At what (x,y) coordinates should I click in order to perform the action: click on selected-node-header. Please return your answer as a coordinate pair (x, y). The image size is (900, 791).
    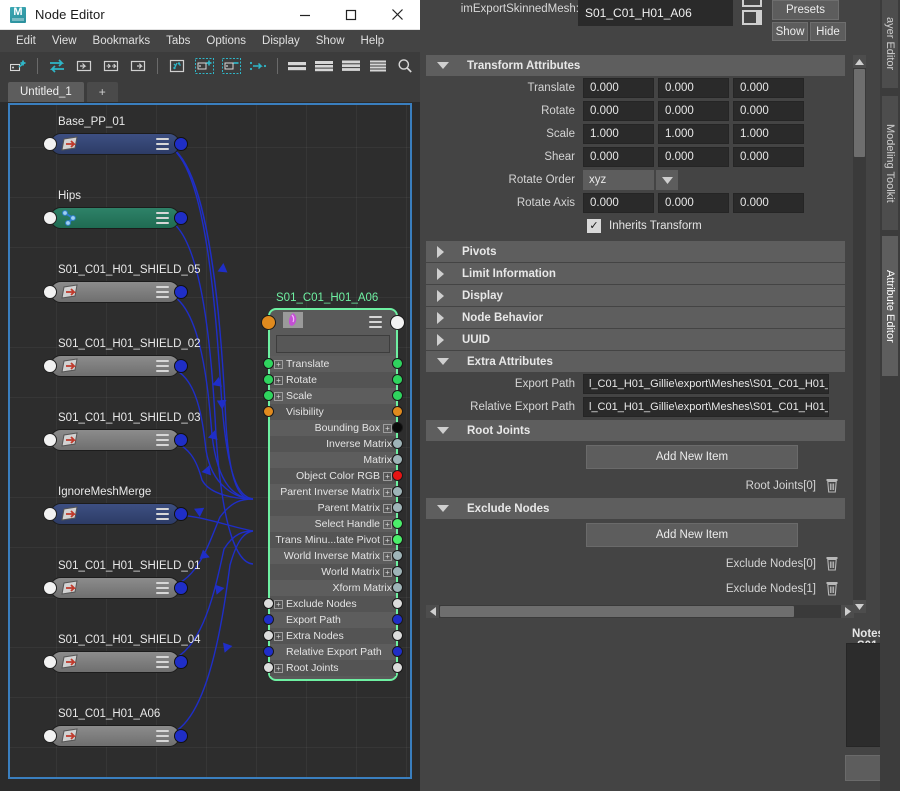
    Looking at the image, I should click on (333, 322).